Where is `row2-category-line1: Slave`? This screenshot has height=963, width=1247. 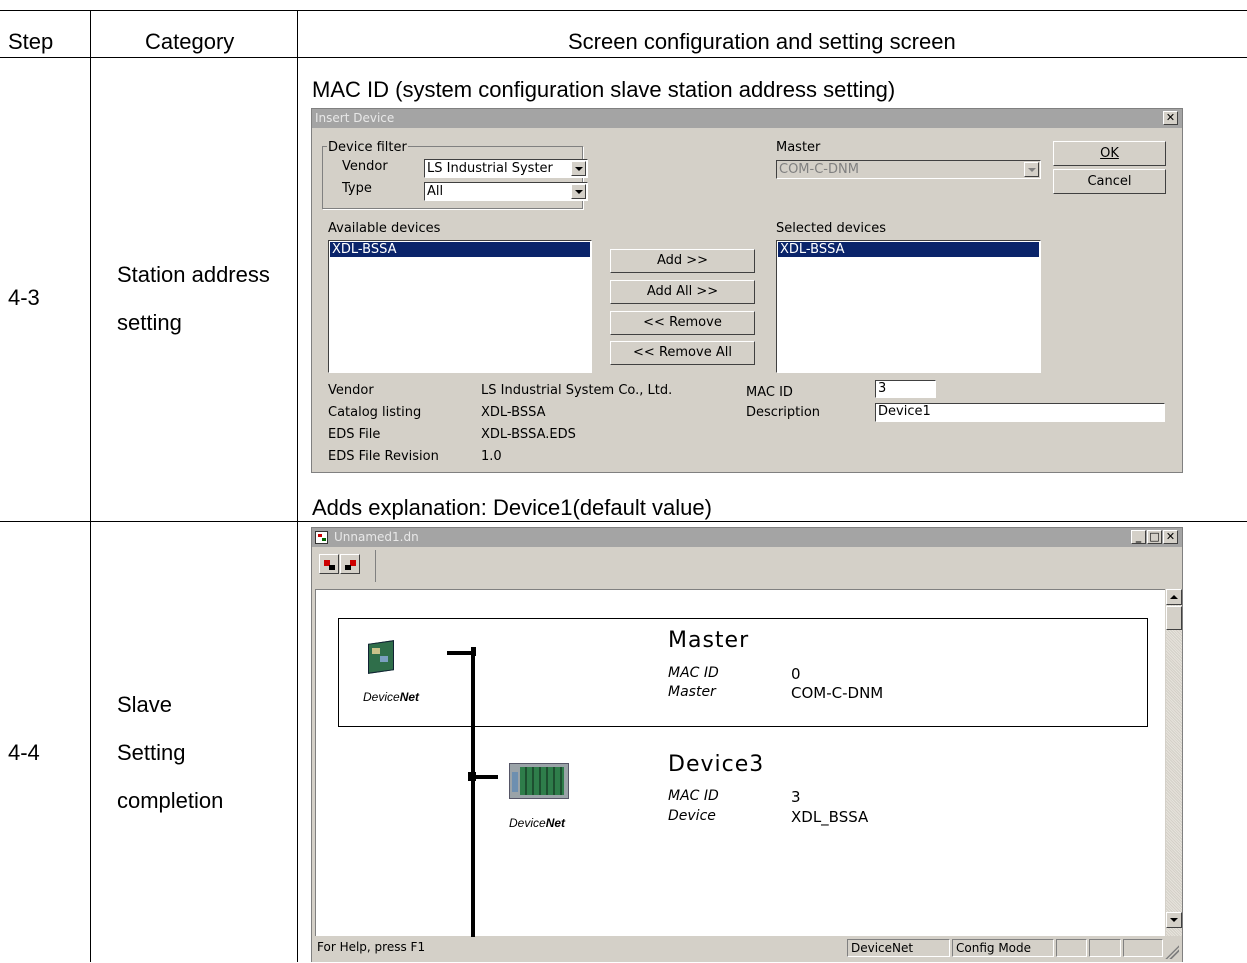
row2-category-line1: Slave is located at coordinates (145, 704).